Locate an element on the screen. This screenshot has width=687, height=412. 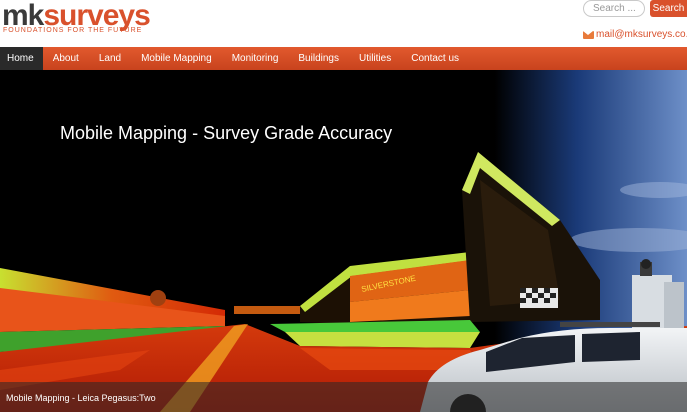
car-window-rear is located at coordinates (611, 347).